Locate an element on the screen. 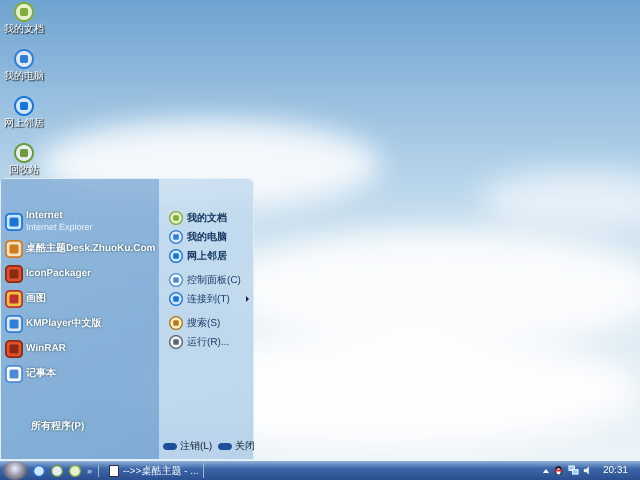  start-button is located at coordinates (15, 470).